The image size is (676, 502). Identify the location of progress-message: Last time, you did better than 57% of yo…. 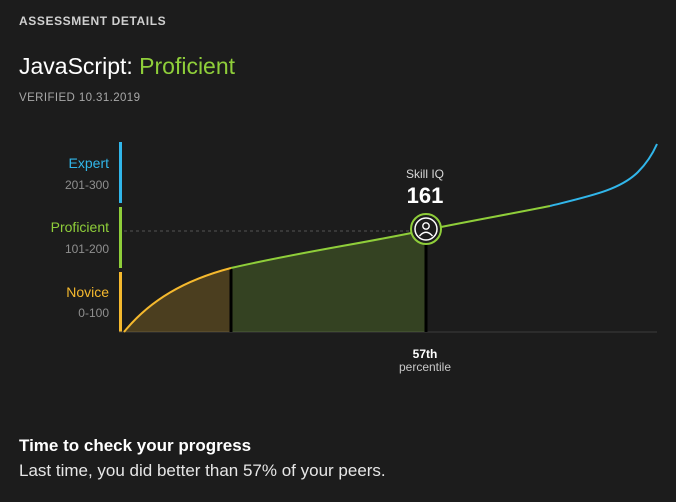
(202, 470).